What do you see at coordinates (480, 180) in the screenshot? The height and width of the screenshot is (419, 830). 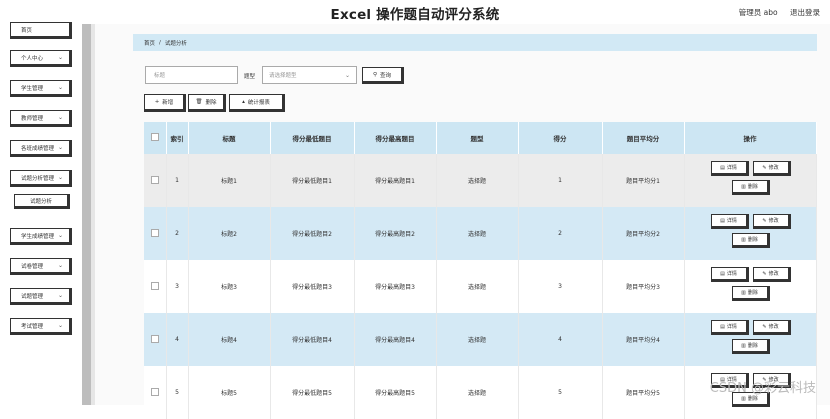 I see `table-row: 1 标题1 得分最低题目1 得分最高题目1 选择题 1 题目平均分1 ▤ 详情 ✎ 修改 ▥ 删除` at bounding box center [480, 180].